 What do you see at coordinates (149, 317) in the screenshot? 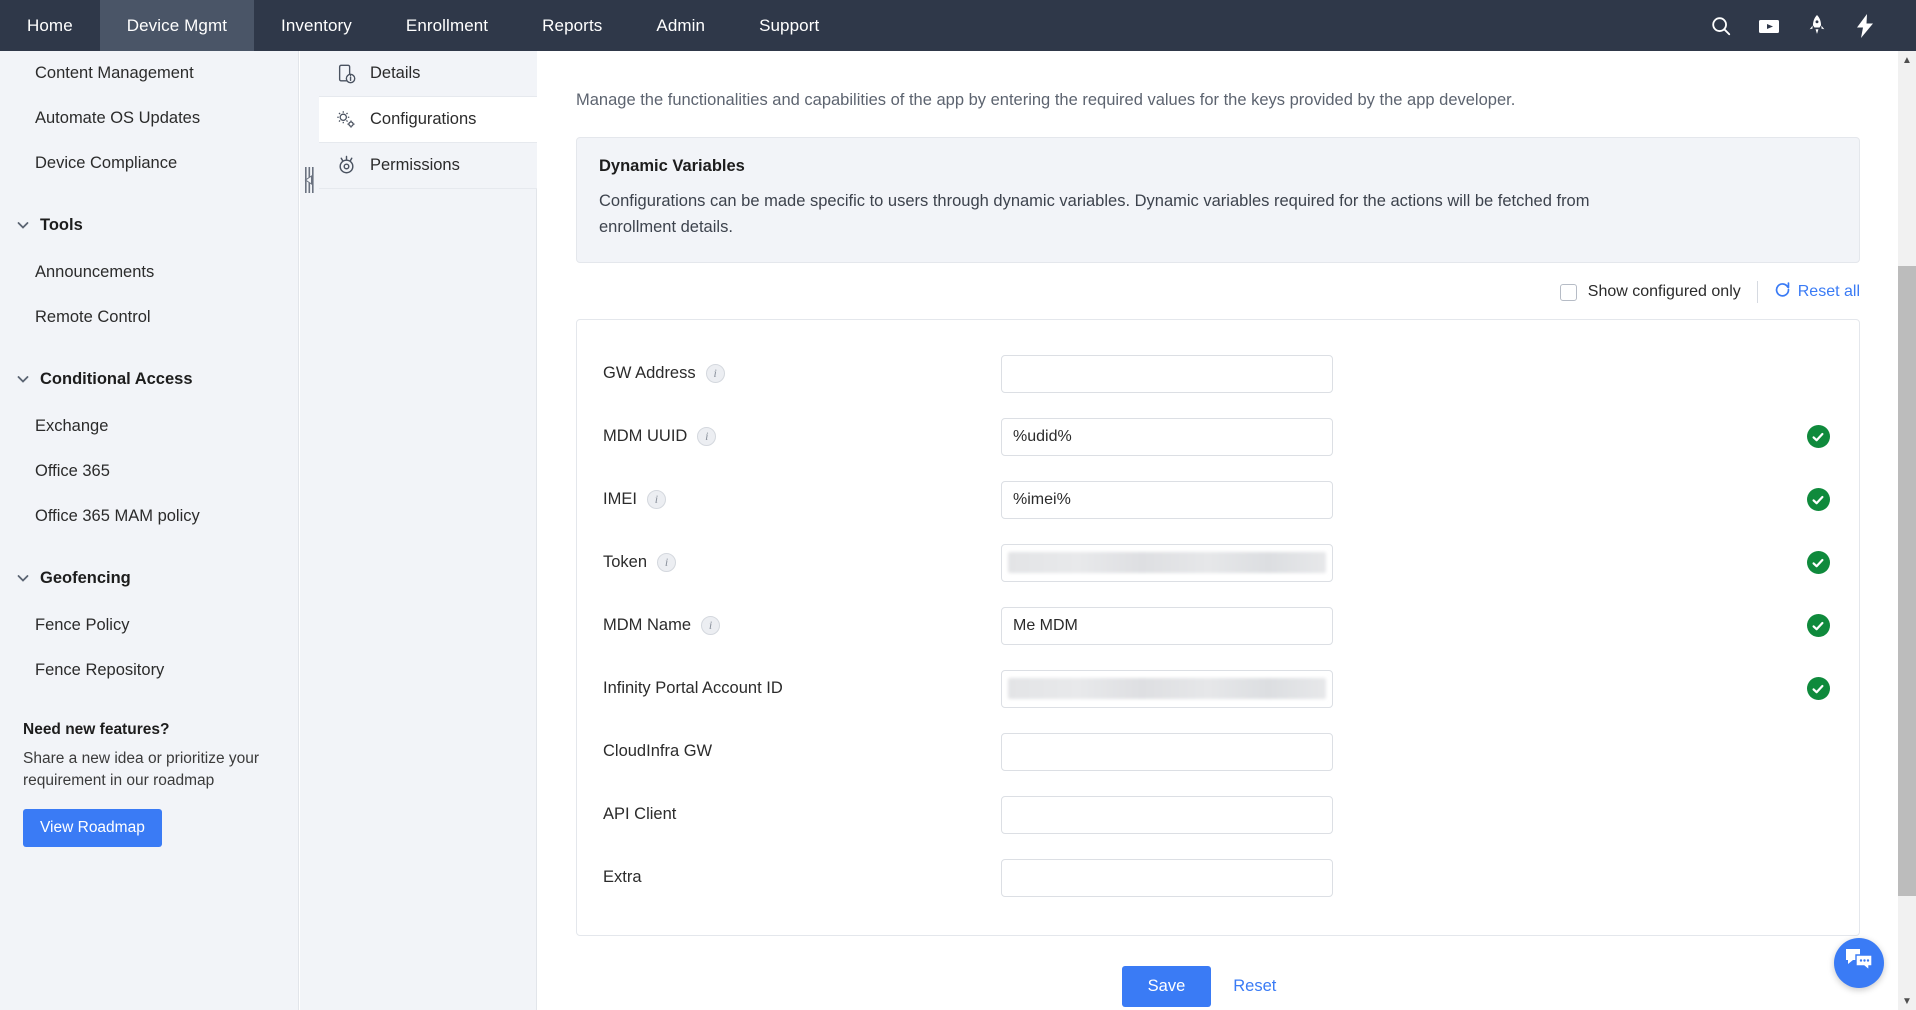
I see `sidebar-item-remote-control: Remote Control` at bounding box center [149, 317].